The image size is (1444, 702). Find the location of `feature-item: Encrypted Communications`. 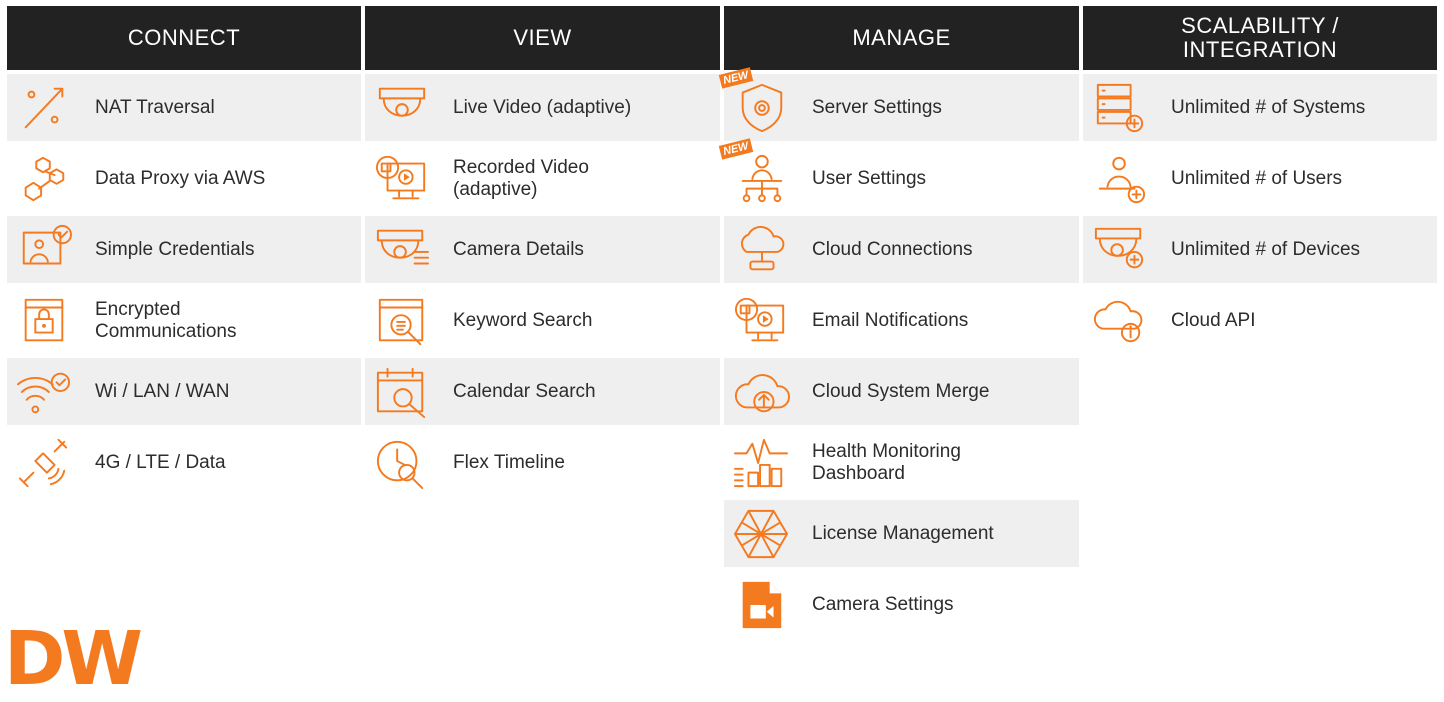

feature-item: Encrypted Communications is located at coordinates (184, 320).